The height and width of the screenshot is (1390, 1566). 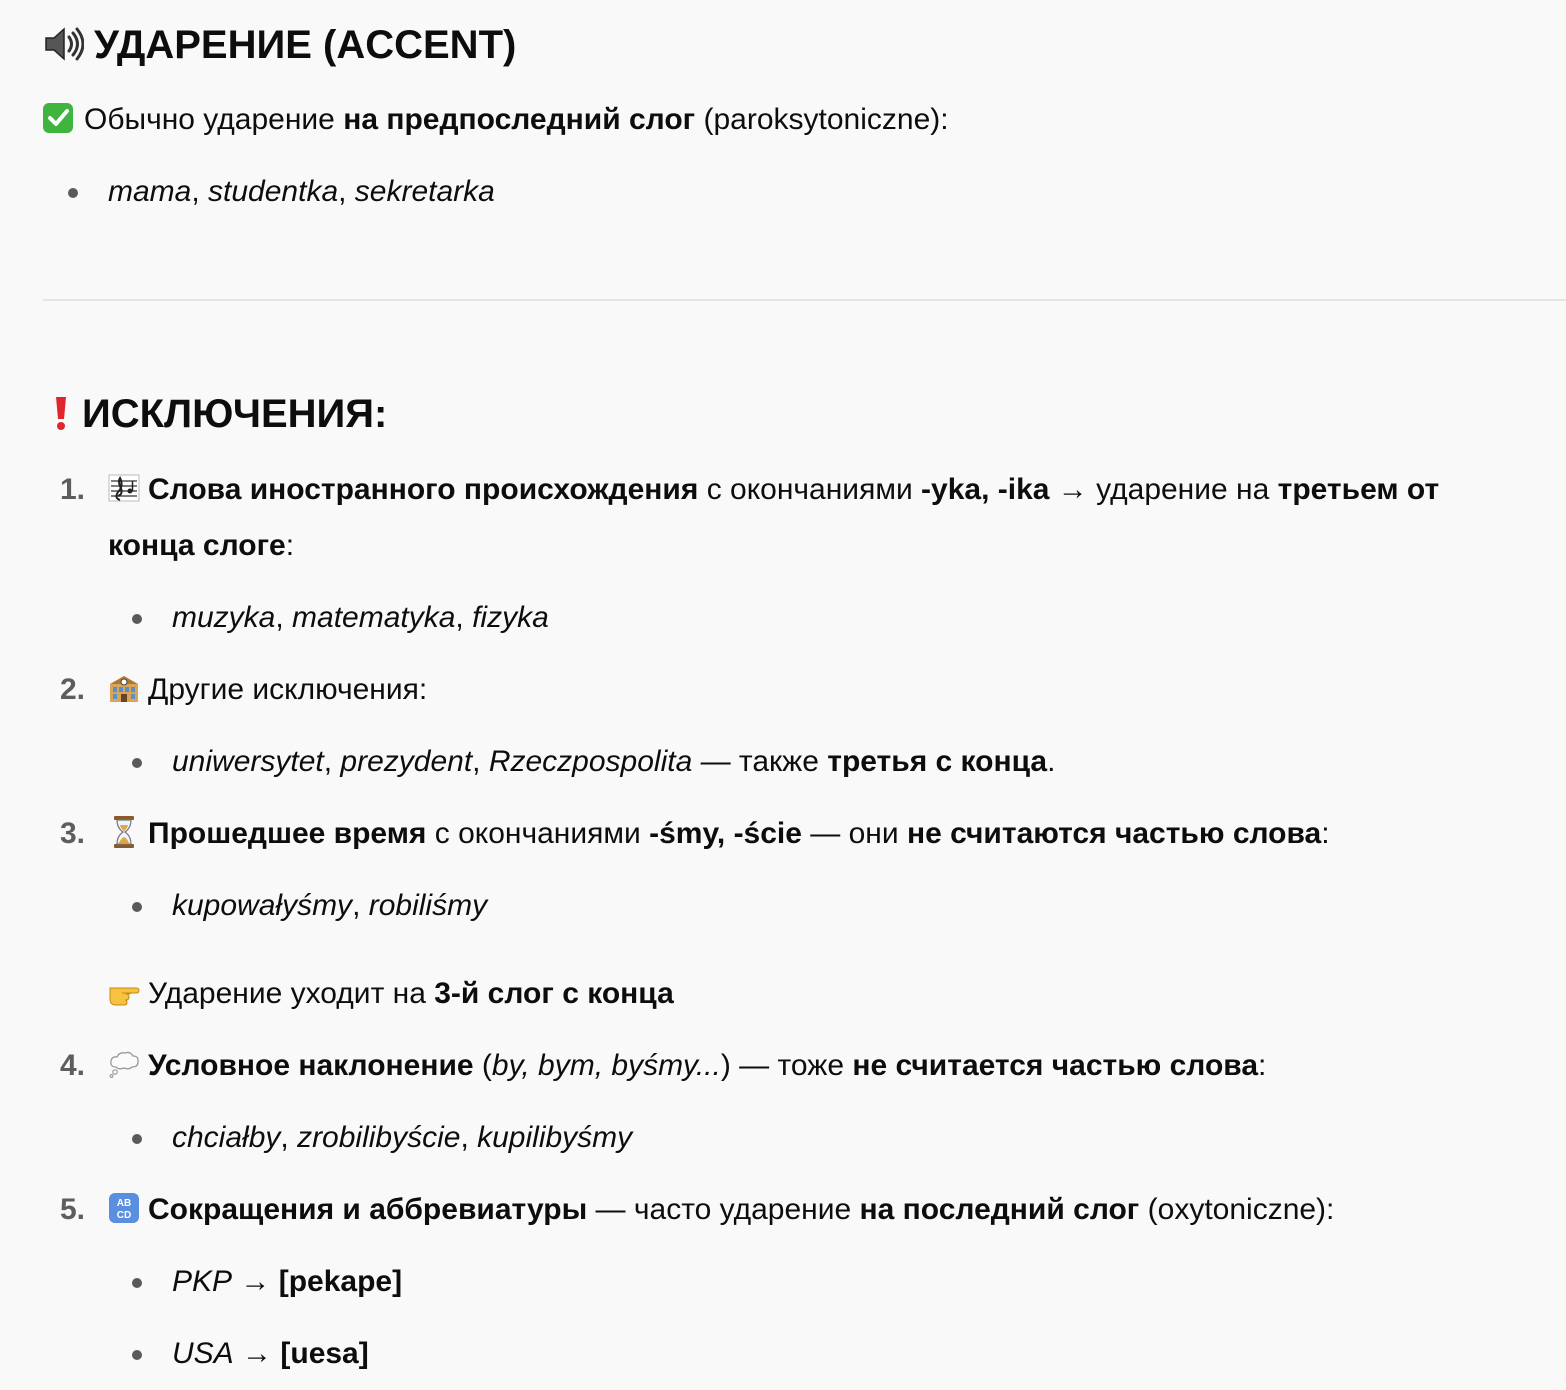 I want to click on item-text: — также, so click(x=760, y=761).